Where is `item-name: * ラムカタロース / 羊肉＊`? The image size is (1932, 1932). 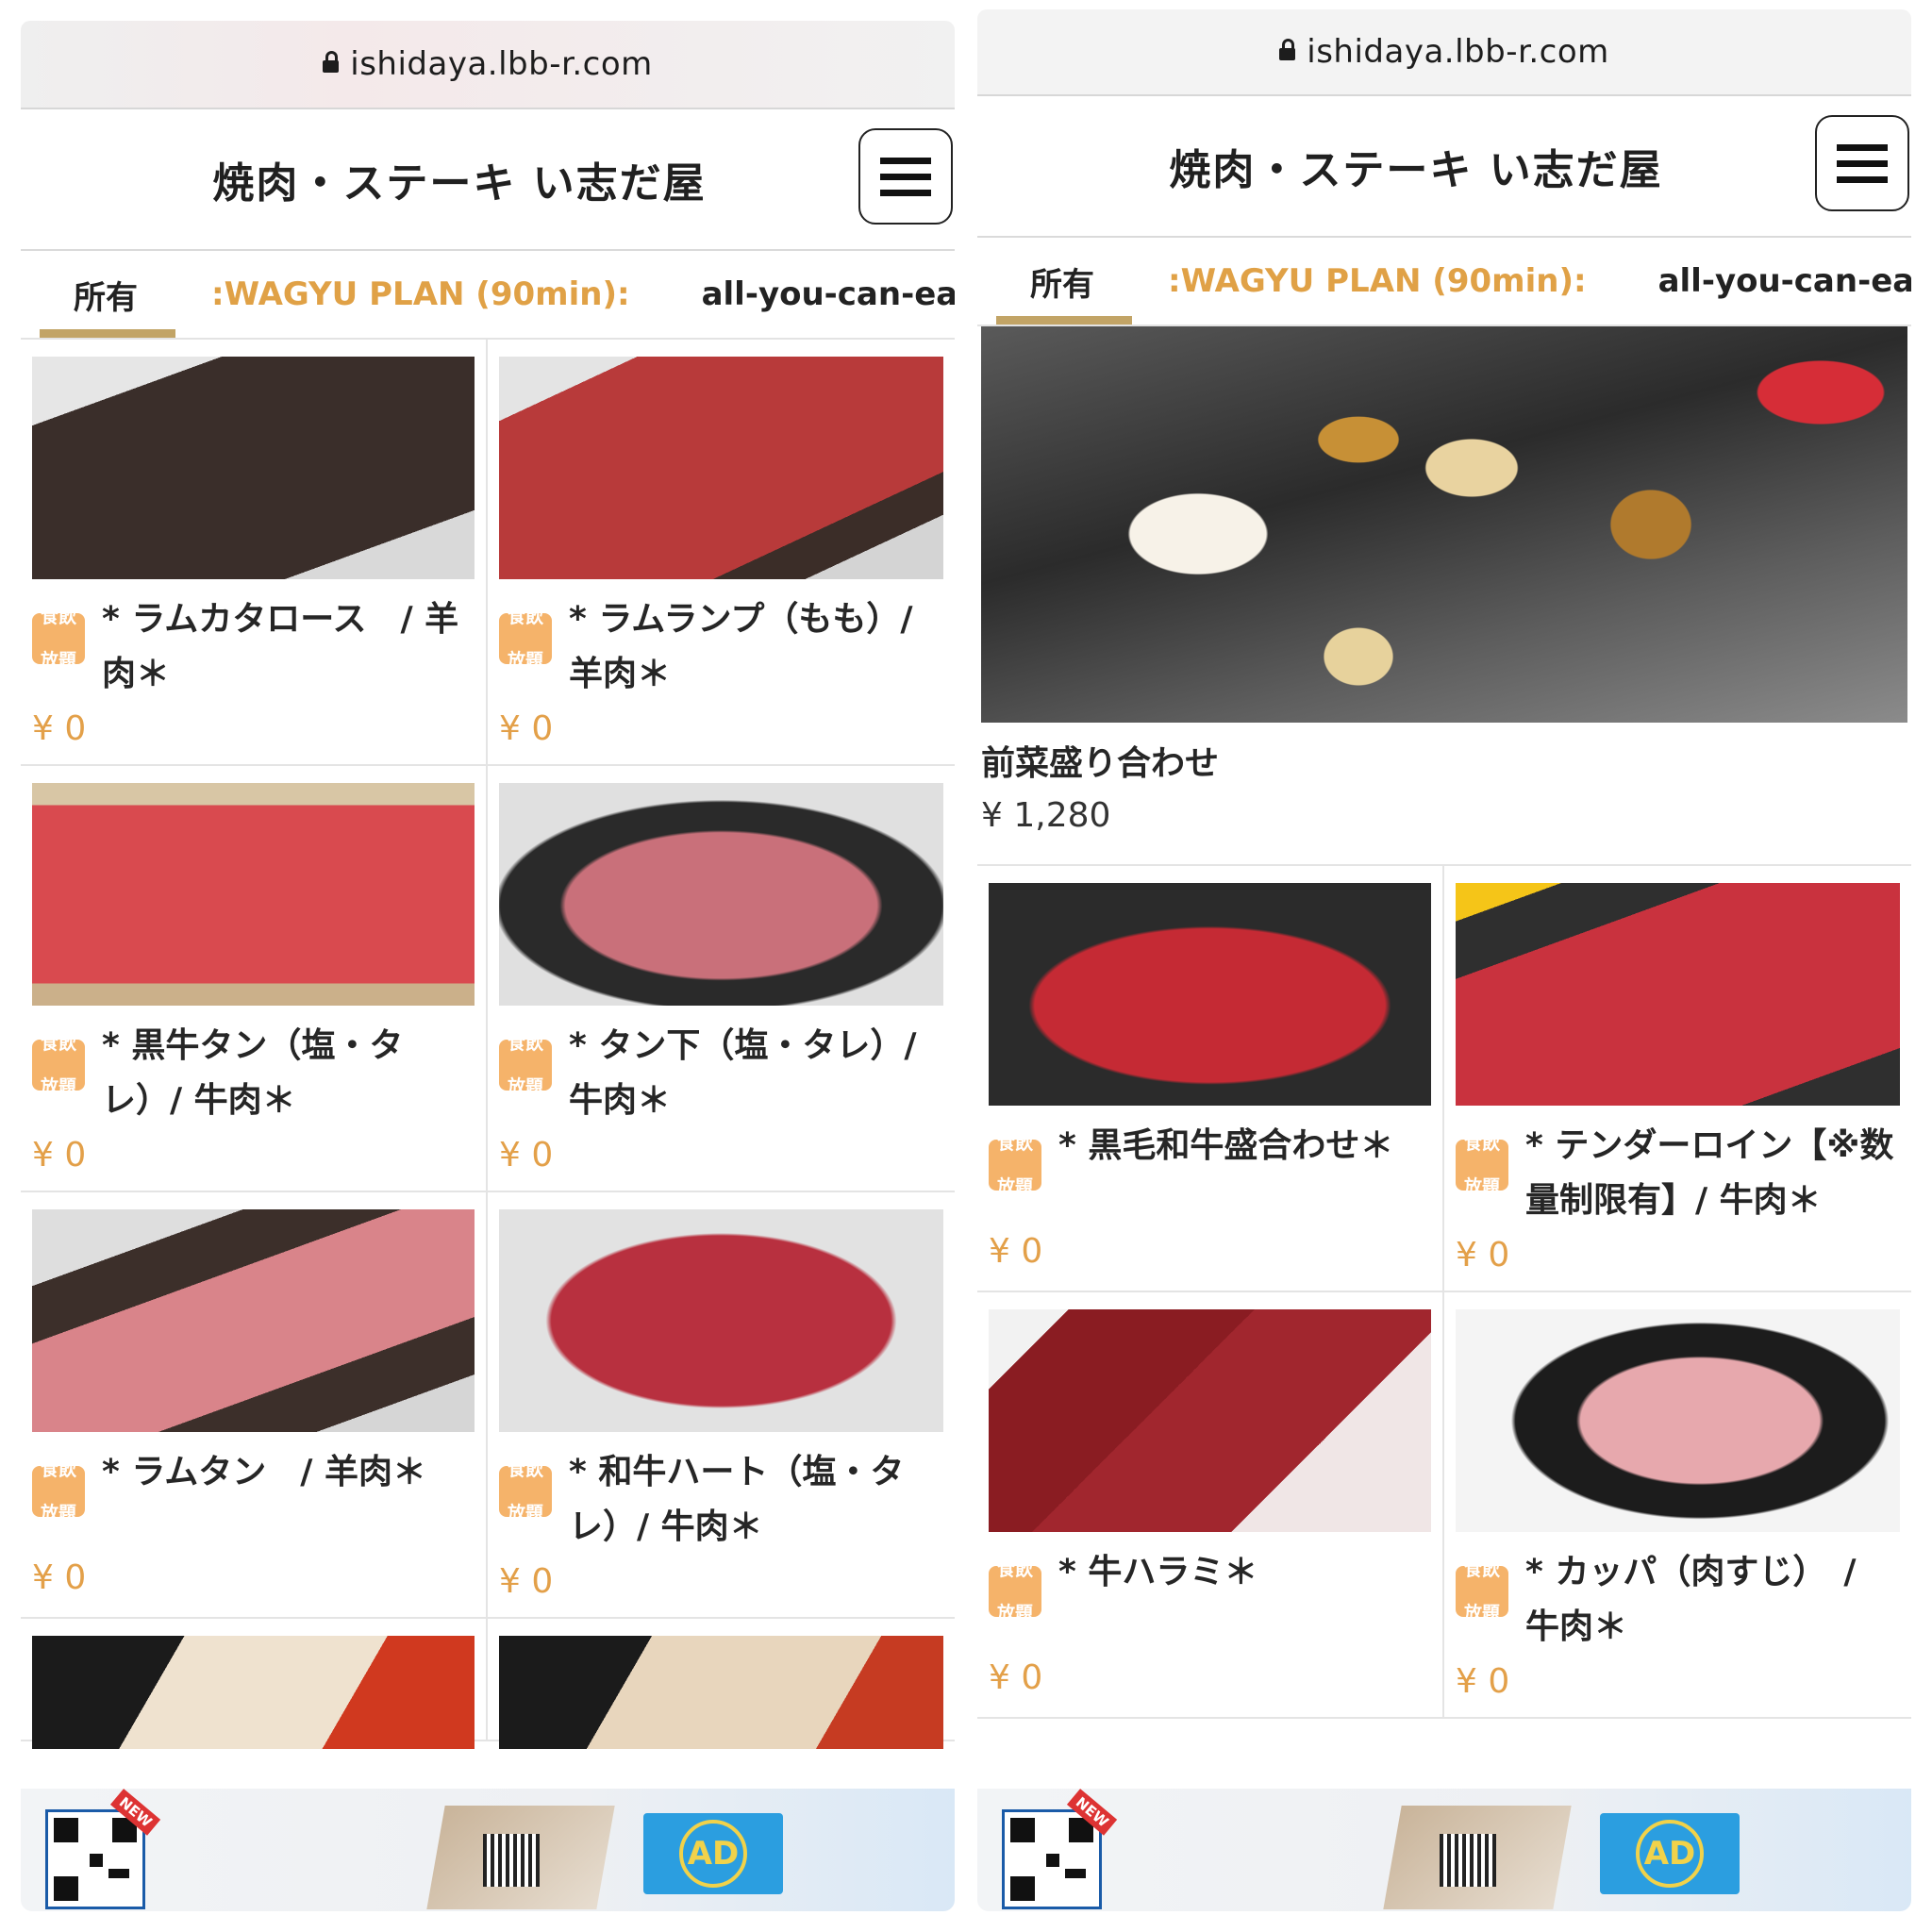 item-name: * ラムカタロース / 羊肉＊ is located at coordinates (280, 647).